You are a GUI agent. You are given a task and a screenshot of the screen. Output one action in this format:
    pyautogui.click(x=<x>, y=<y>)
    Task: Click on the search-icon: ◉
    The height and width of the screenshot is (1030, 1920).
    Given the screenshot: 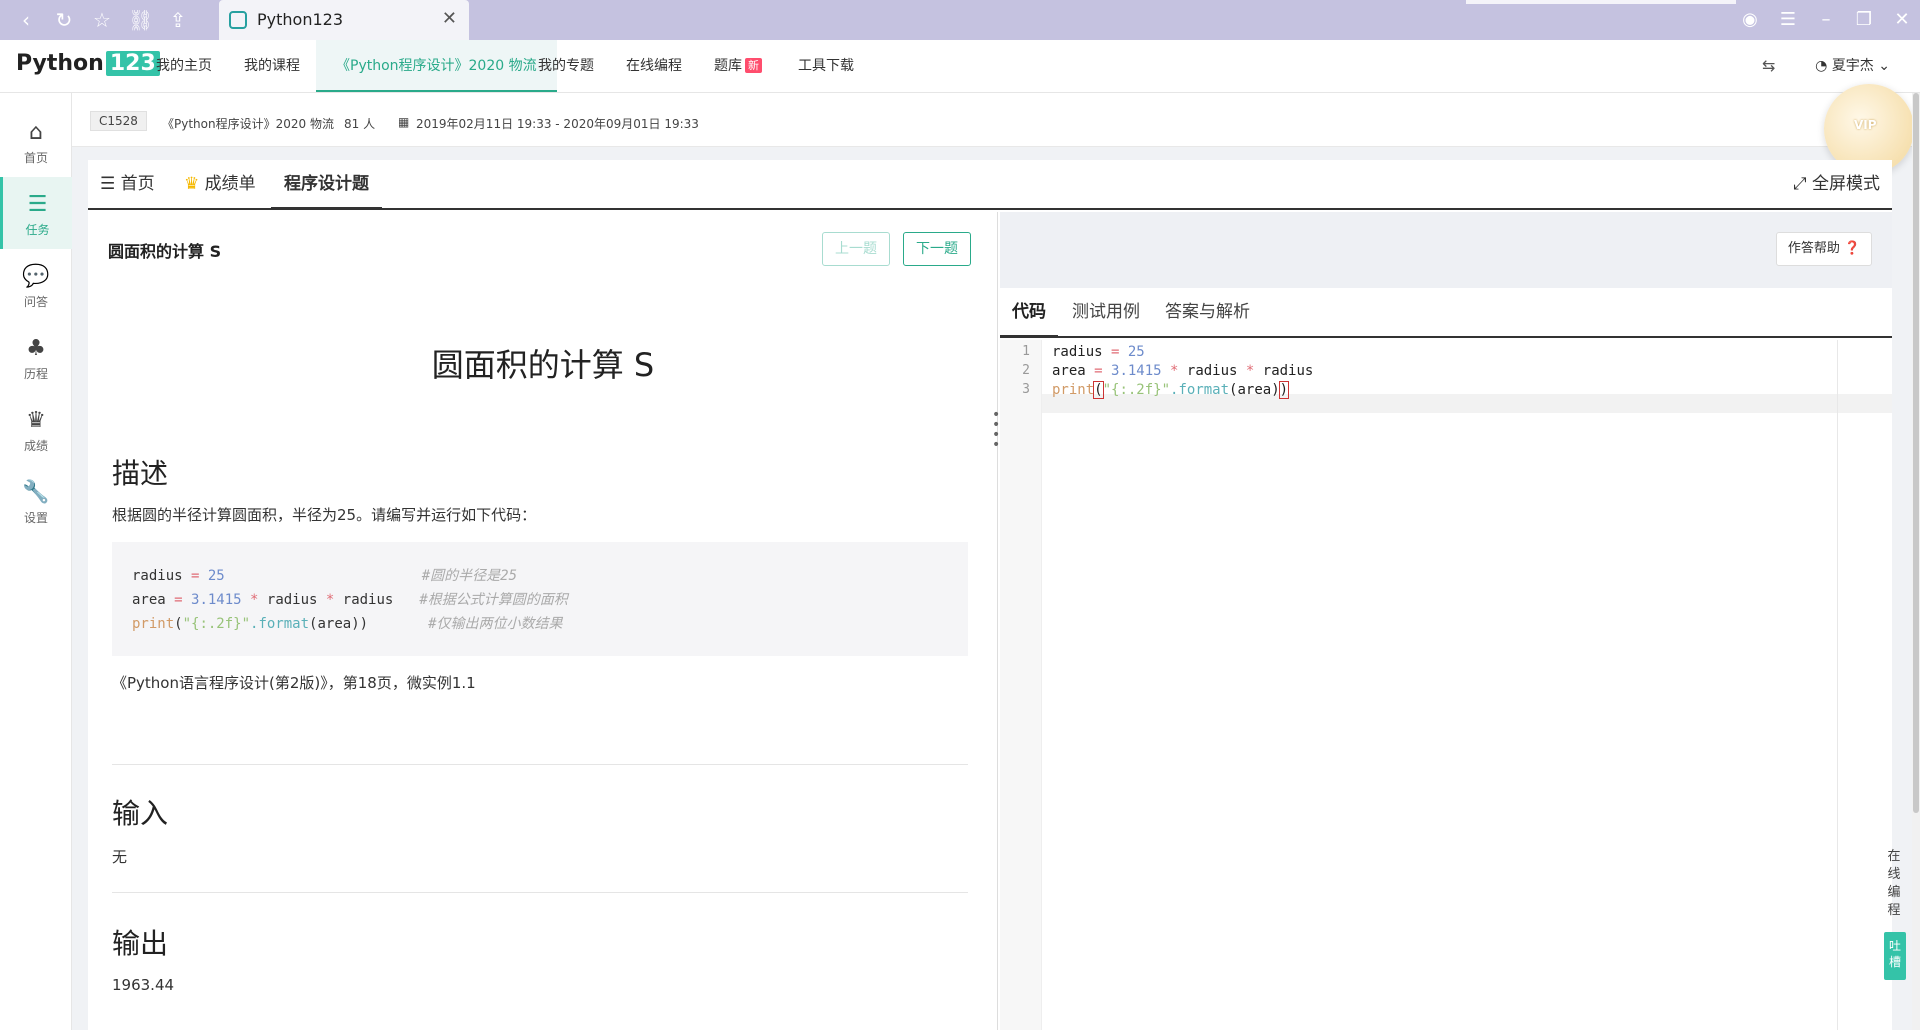 What is the action you would take?
    pyautogui.click(x=1750, y=20)
    